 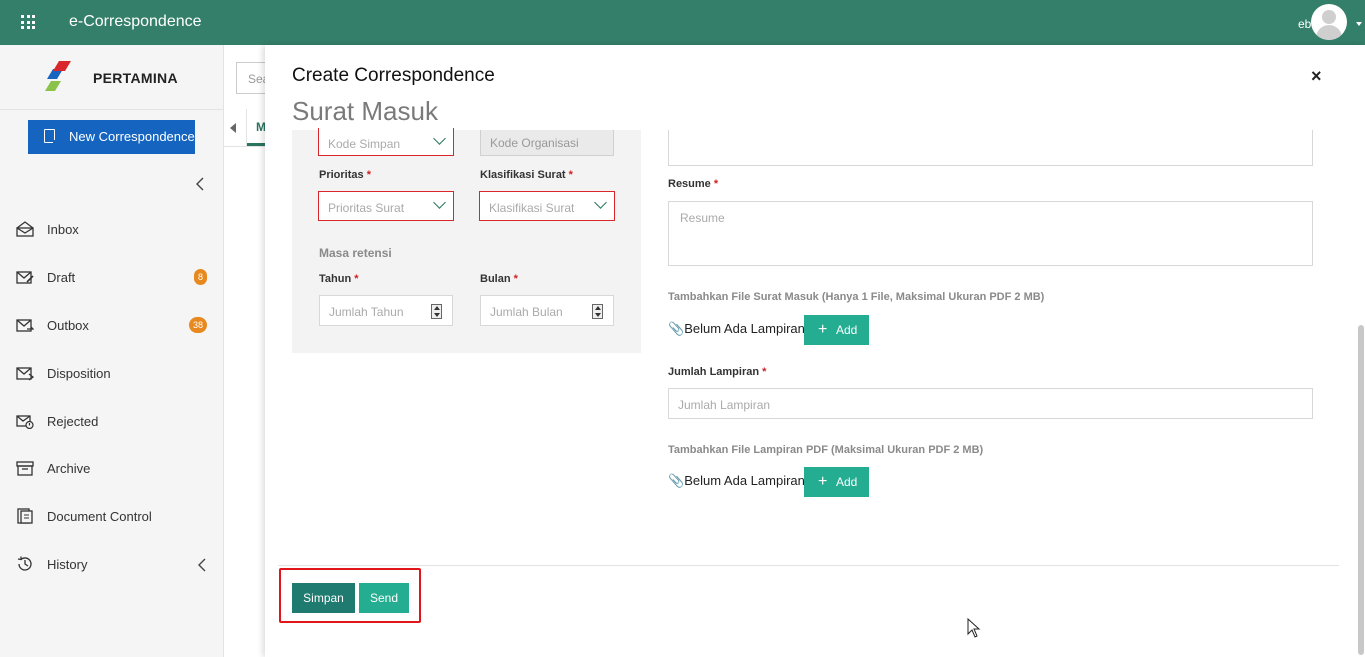 I want to click on history-icon, so click(x=24, y=563).